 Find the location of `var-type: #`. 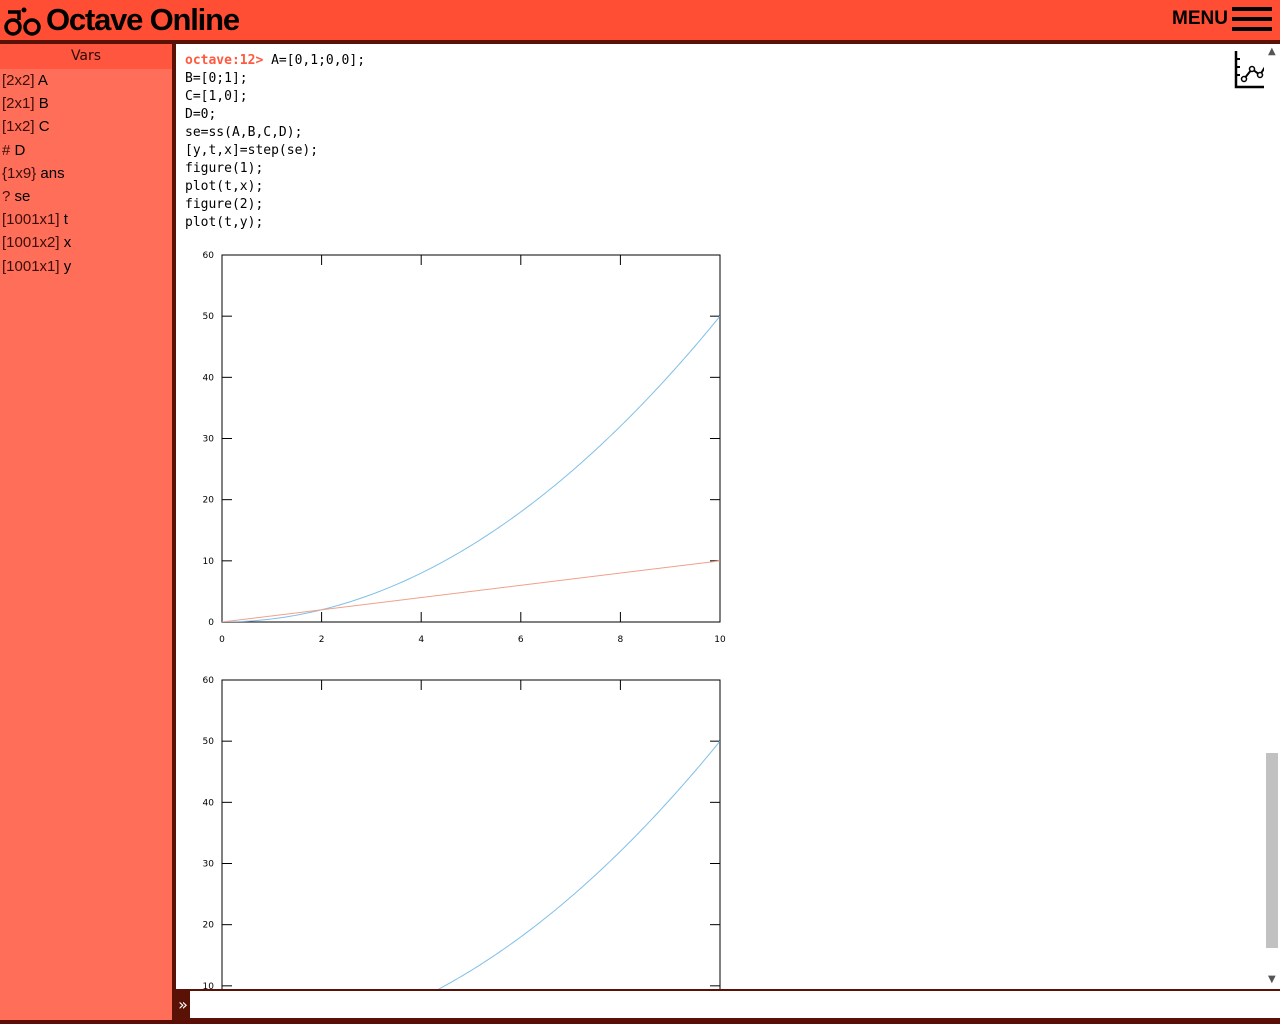

var-type: # is located at coordinates (6, 150).